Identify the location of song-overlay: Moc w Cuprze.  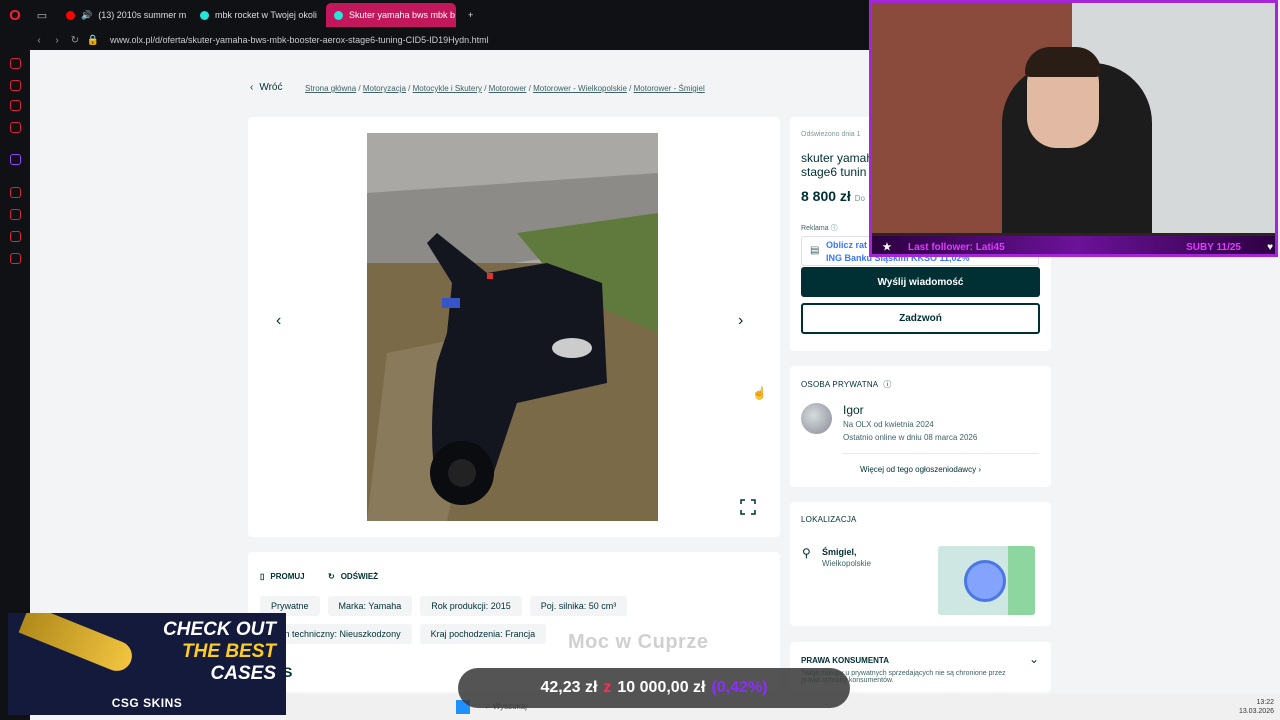
(638, 642).